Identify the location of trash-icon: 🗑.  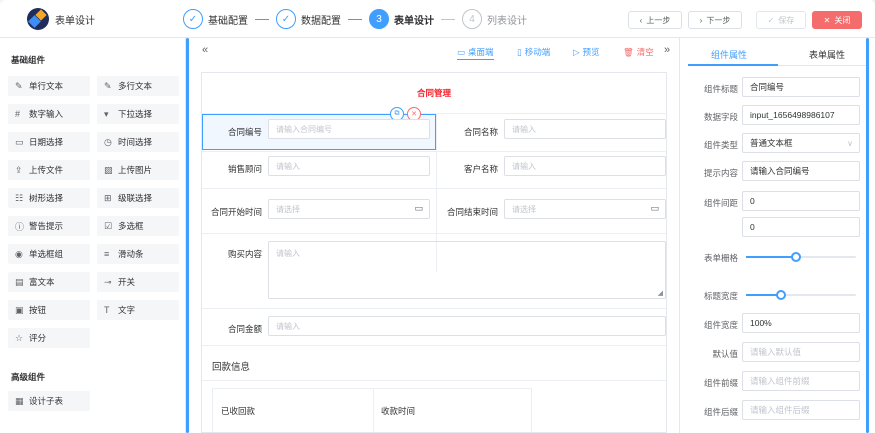
(628, 51).